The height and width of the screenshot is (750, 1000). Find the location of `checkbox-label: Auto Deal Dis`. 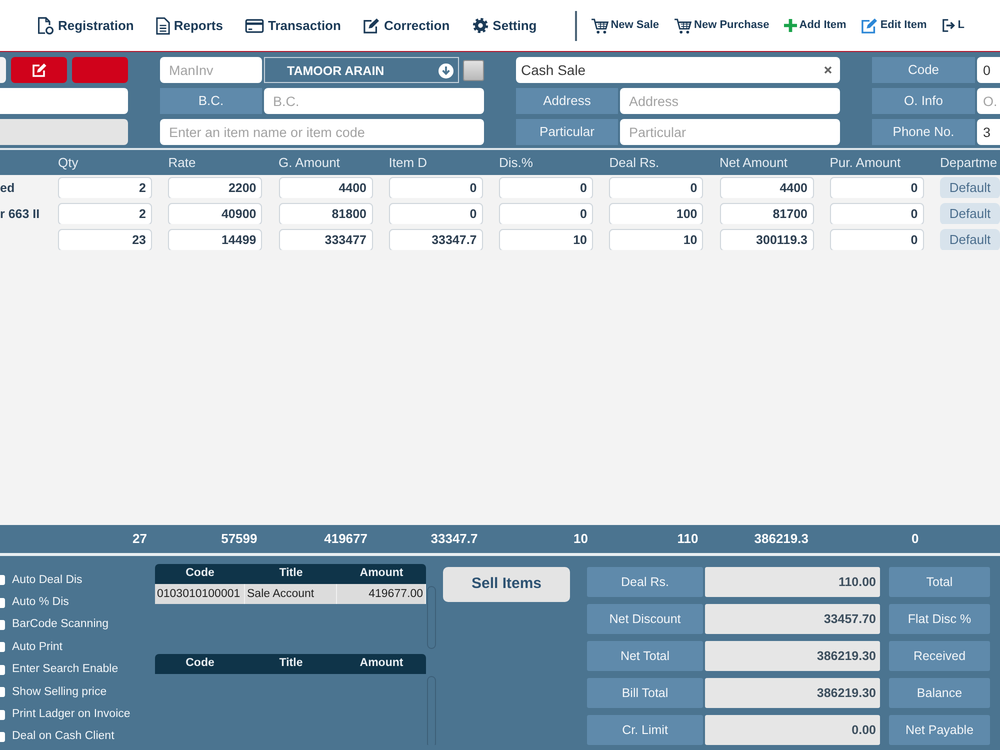

checkbox-label: Auto Deal Dis is located at coordinates (47, 580).